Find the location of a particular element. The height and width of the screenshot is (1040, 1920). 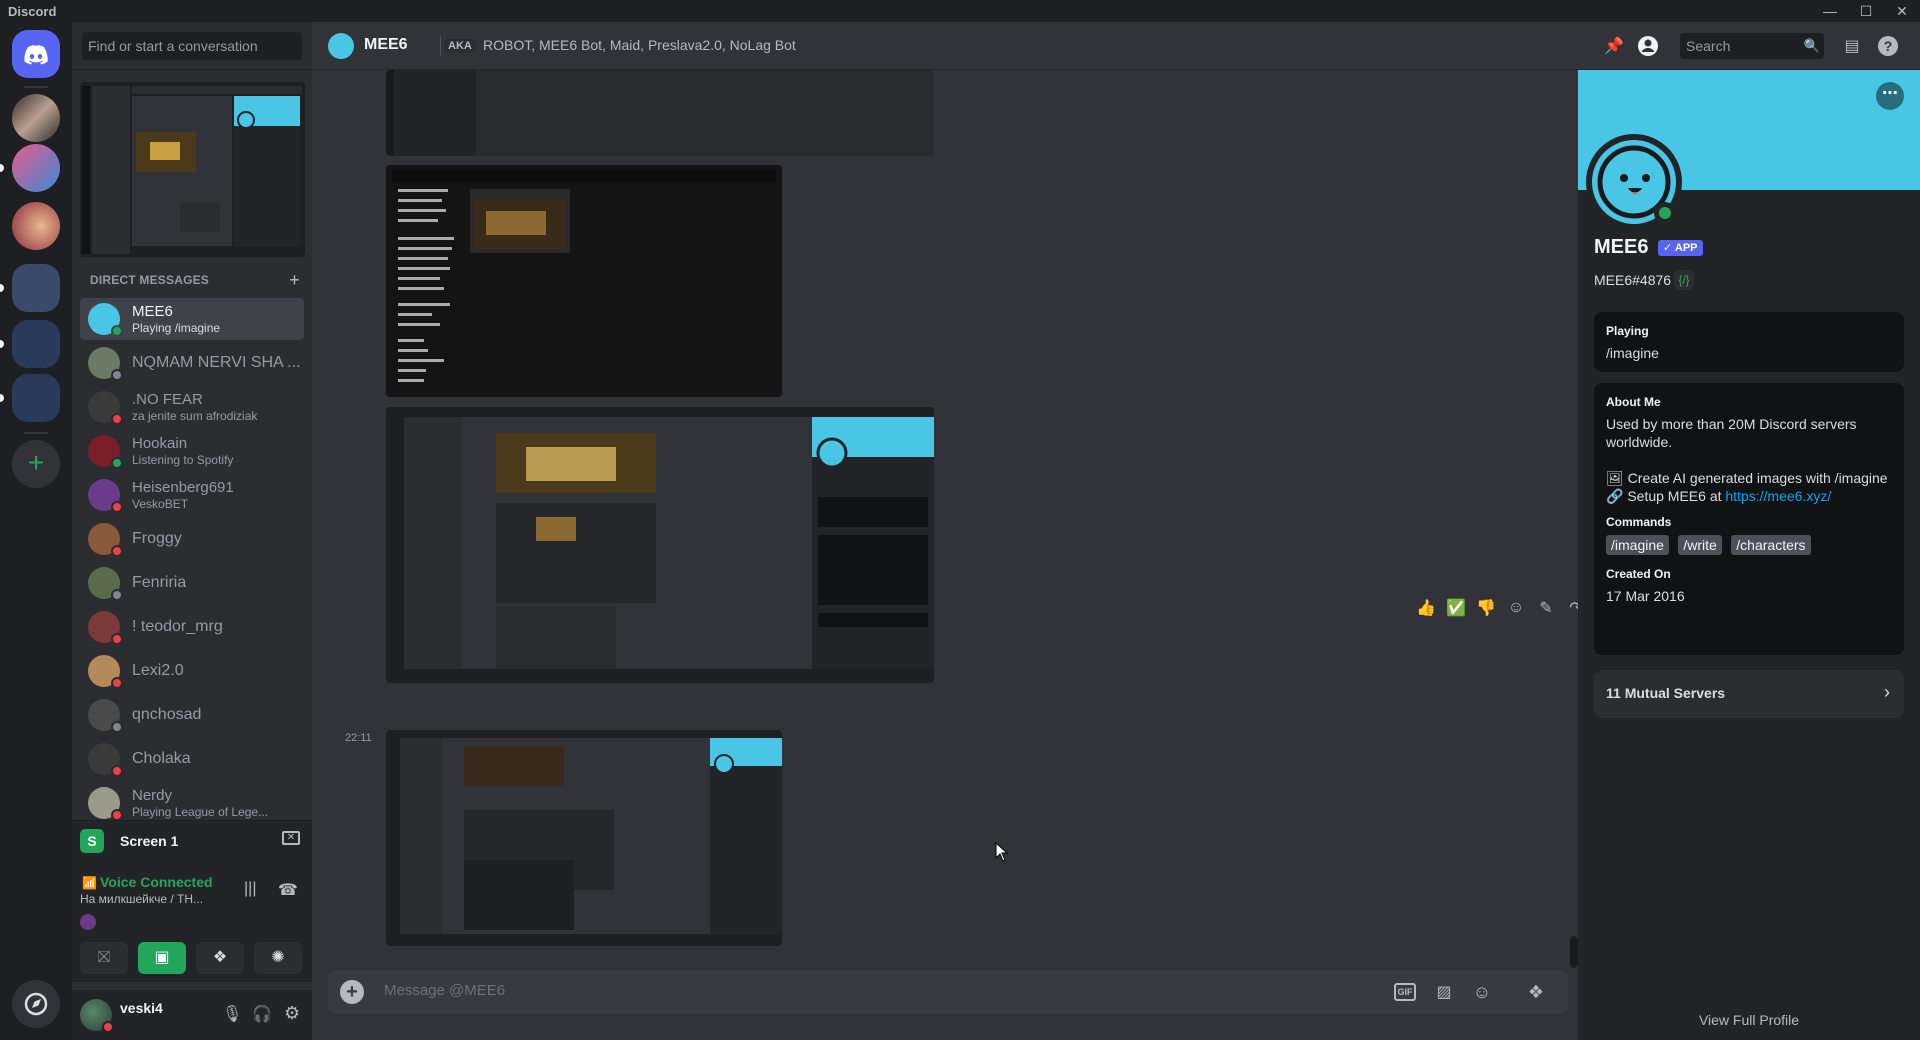

voice-status: Voice Connected is located at coordinates (156, 882).